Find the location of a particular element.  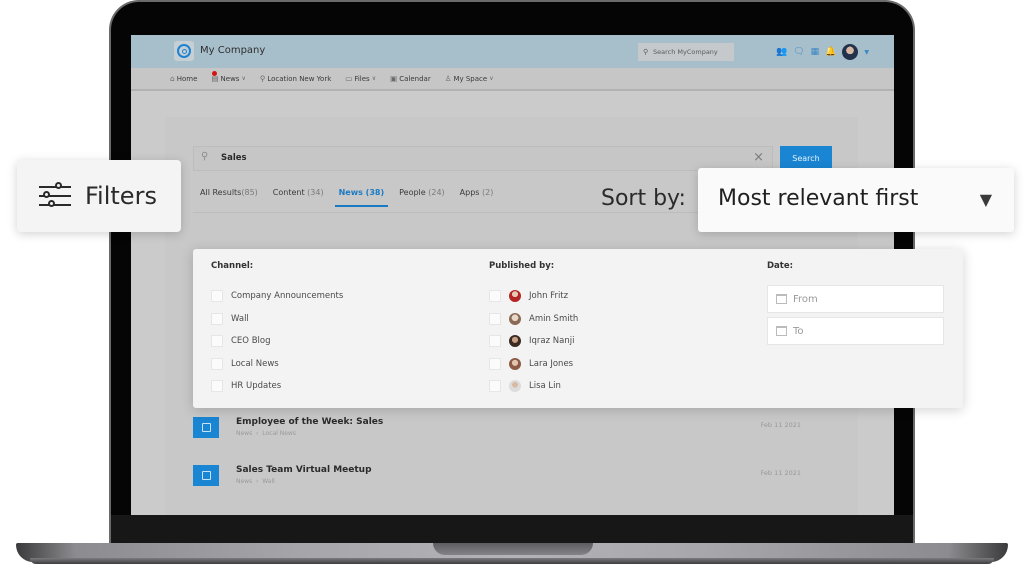

tab-people: People (24) is located at coordinates (422, 197).